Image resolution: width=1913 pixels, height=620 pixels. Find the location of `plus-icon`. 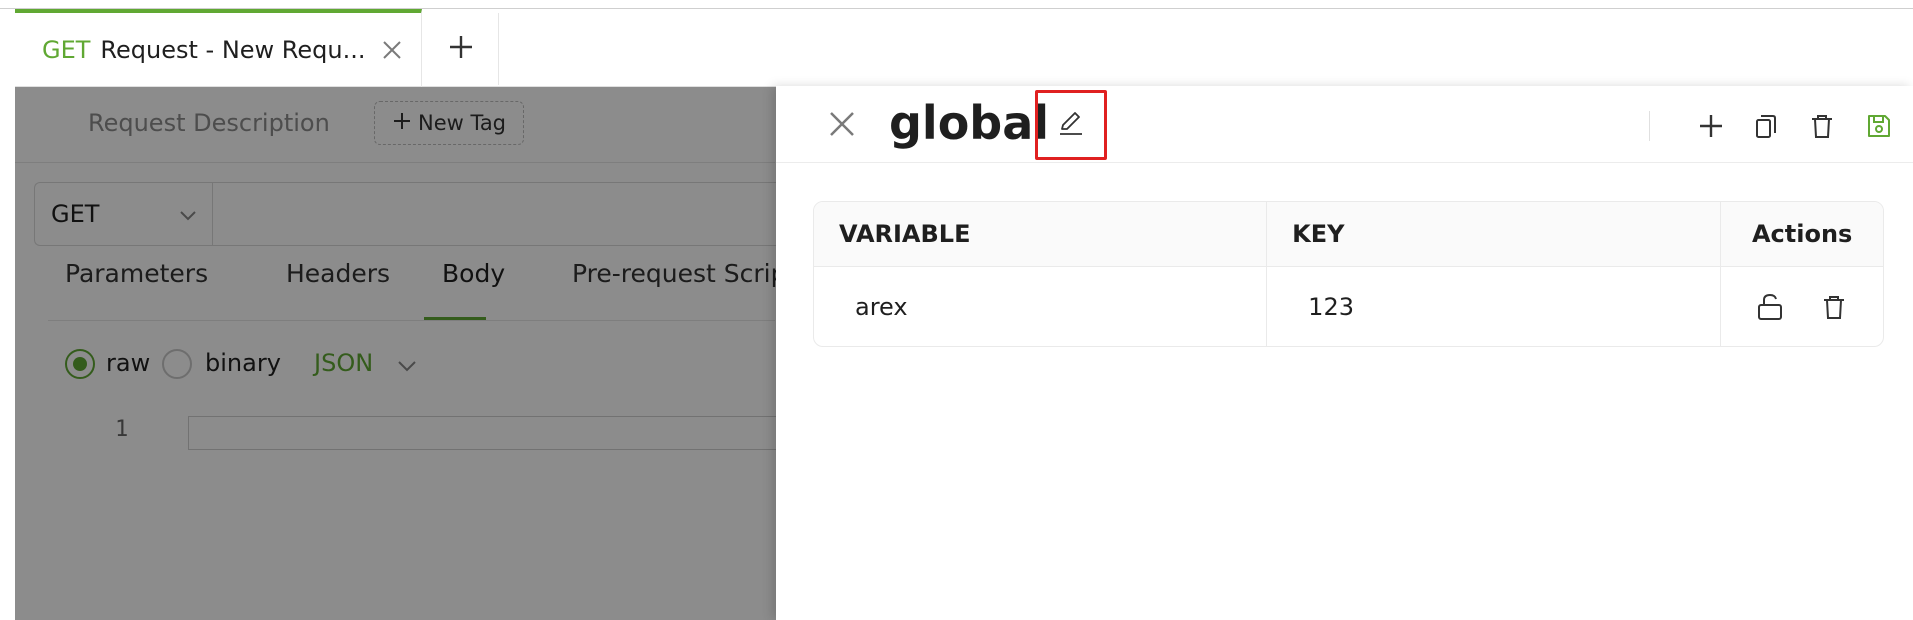

plus-icon is located at coordinates (461, 49).